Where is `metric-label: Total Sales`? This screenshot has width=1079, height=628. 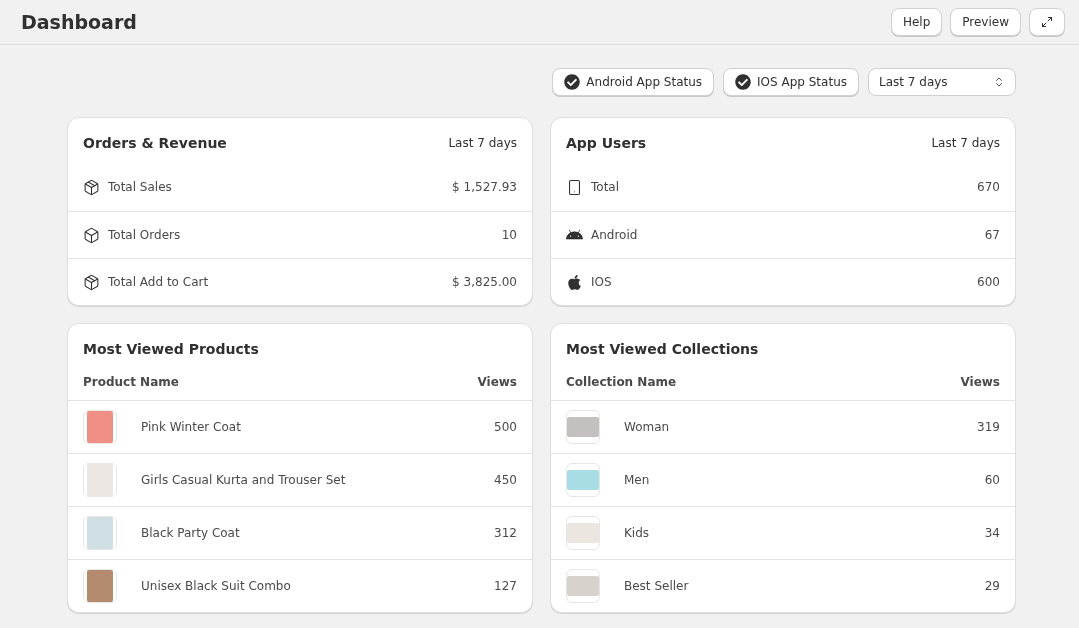 metric-label: Total Sales is located at coordinates (140, 187).